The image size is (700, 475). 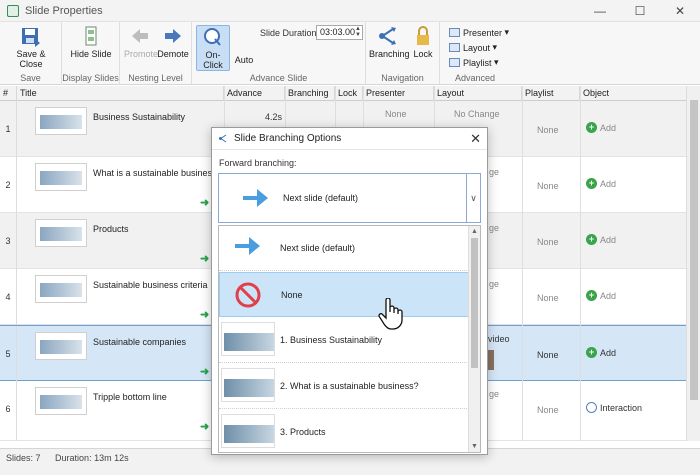 I want to click on mouse-click-icon, so click(x=212, y=37).